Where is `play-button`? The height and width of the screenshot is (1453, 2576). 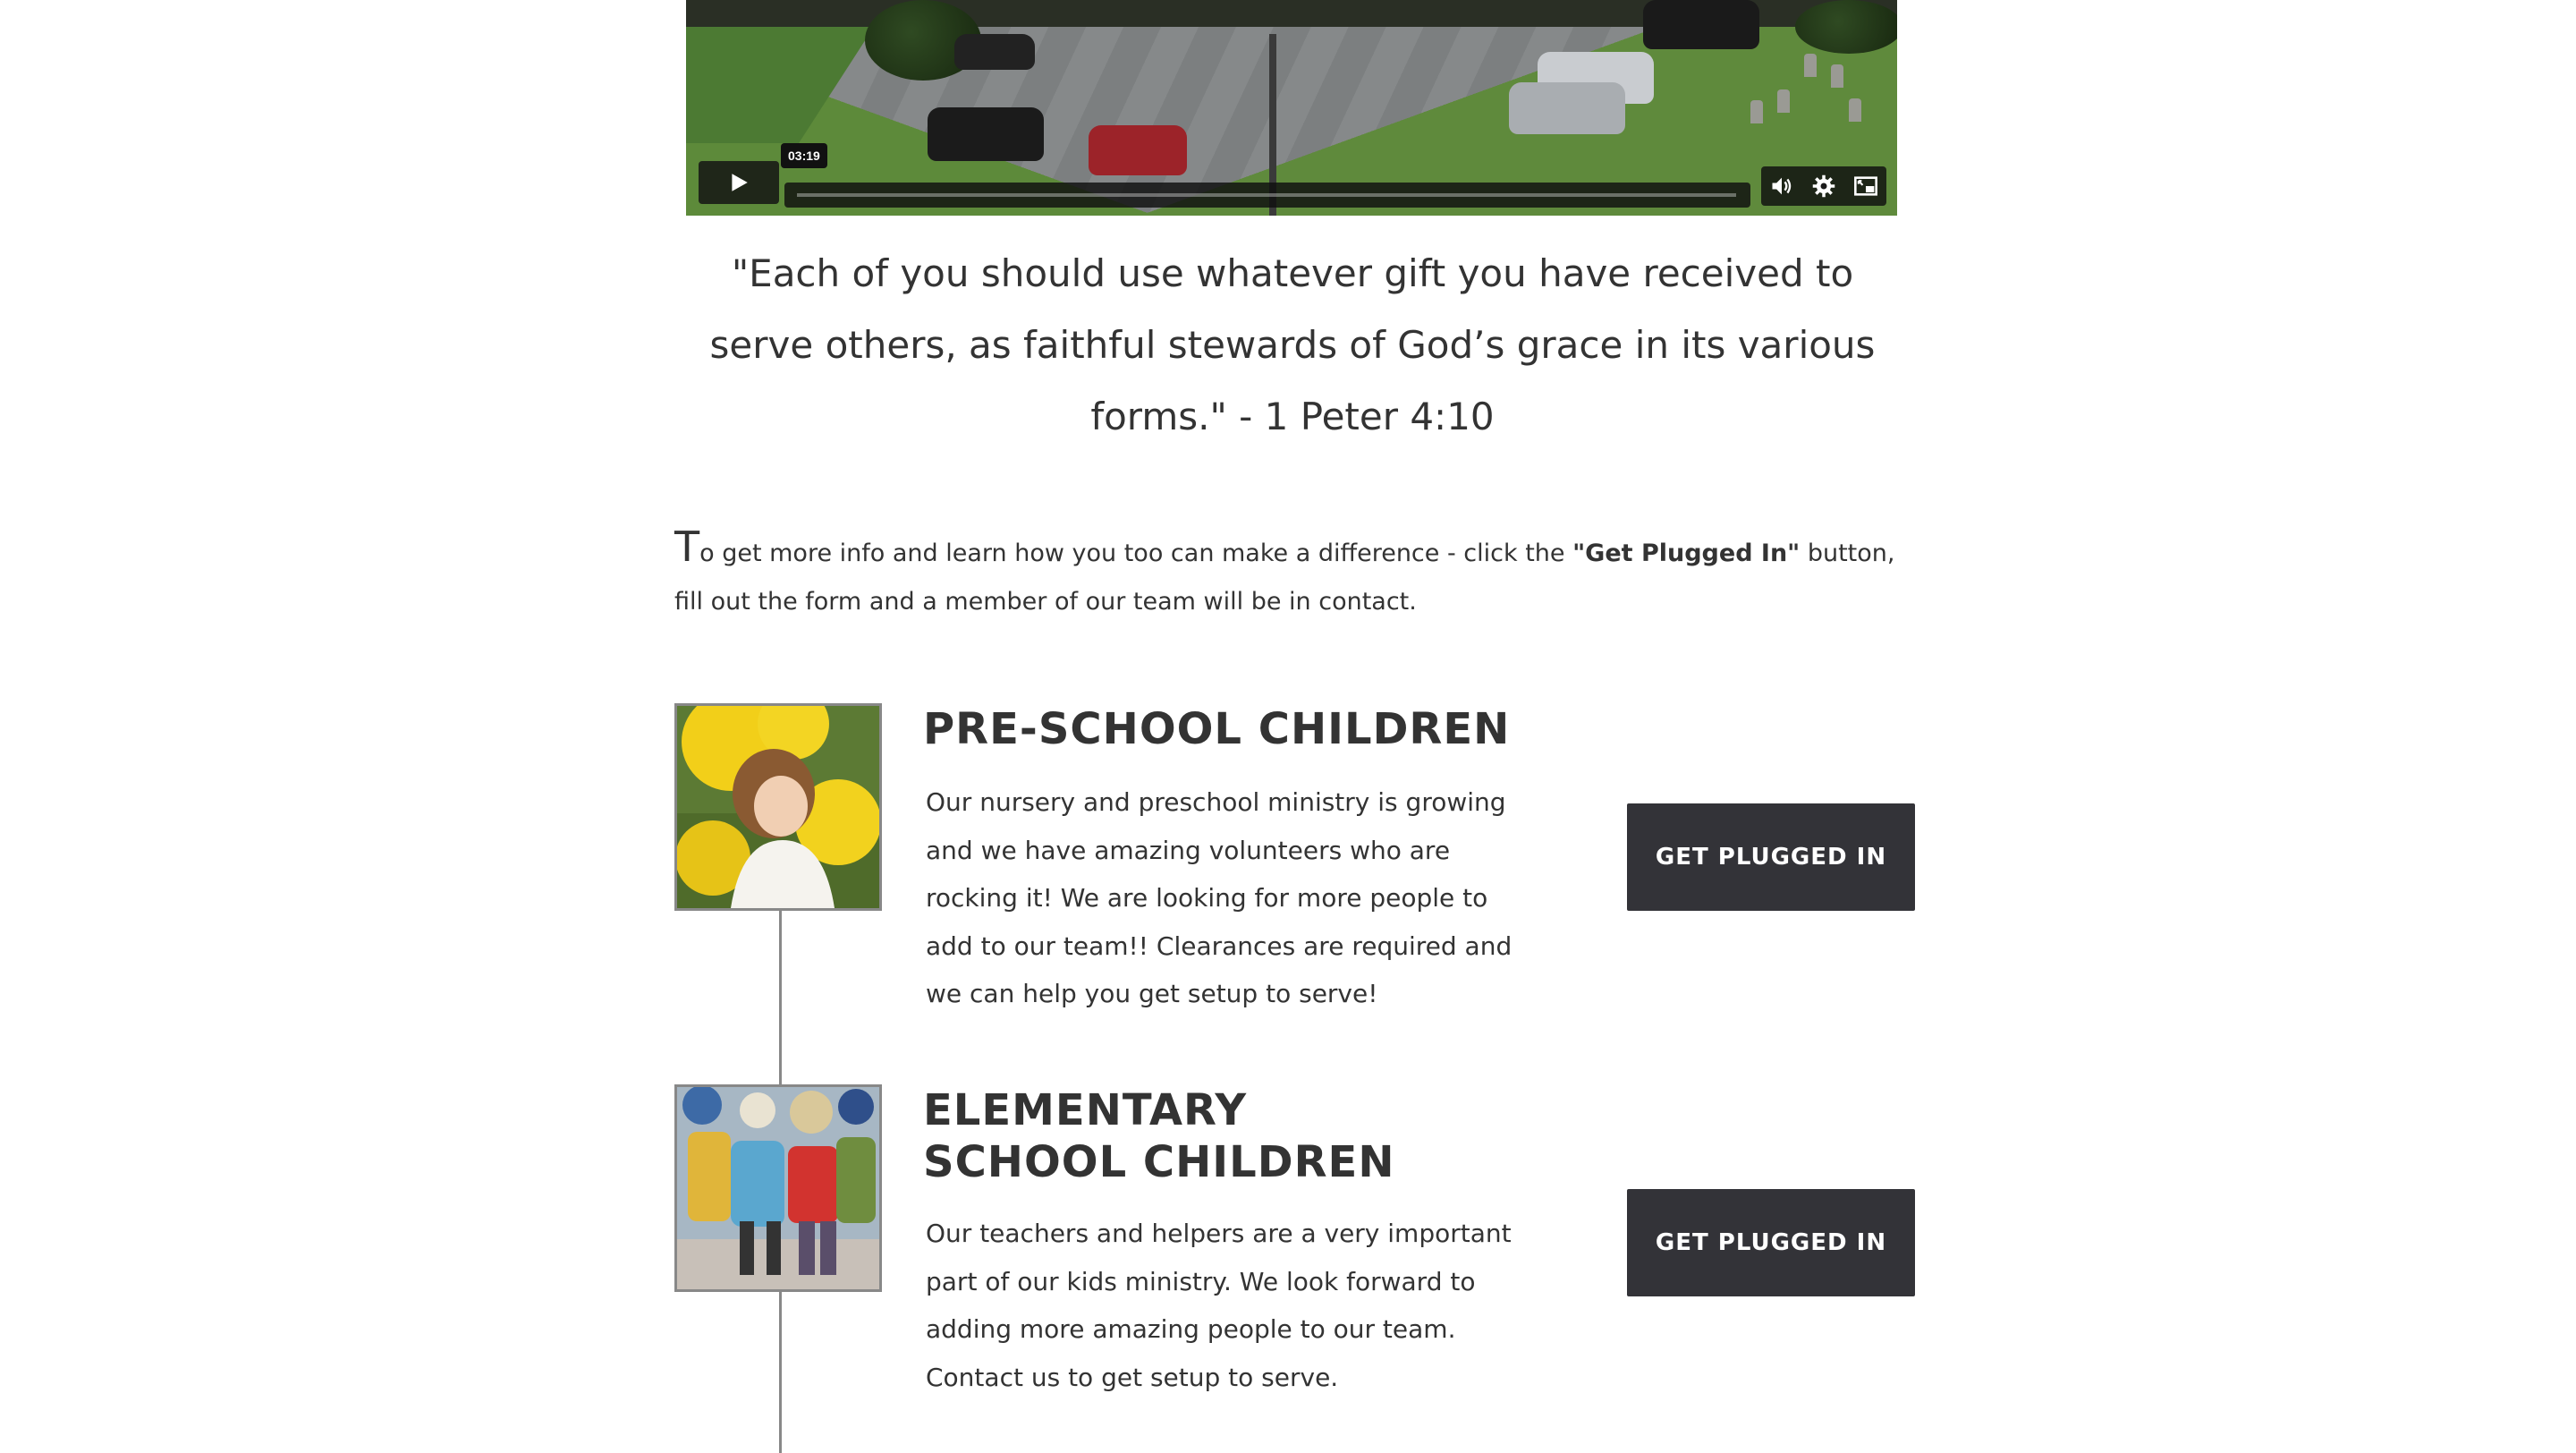 play-button is located at coordinates (739, 182).